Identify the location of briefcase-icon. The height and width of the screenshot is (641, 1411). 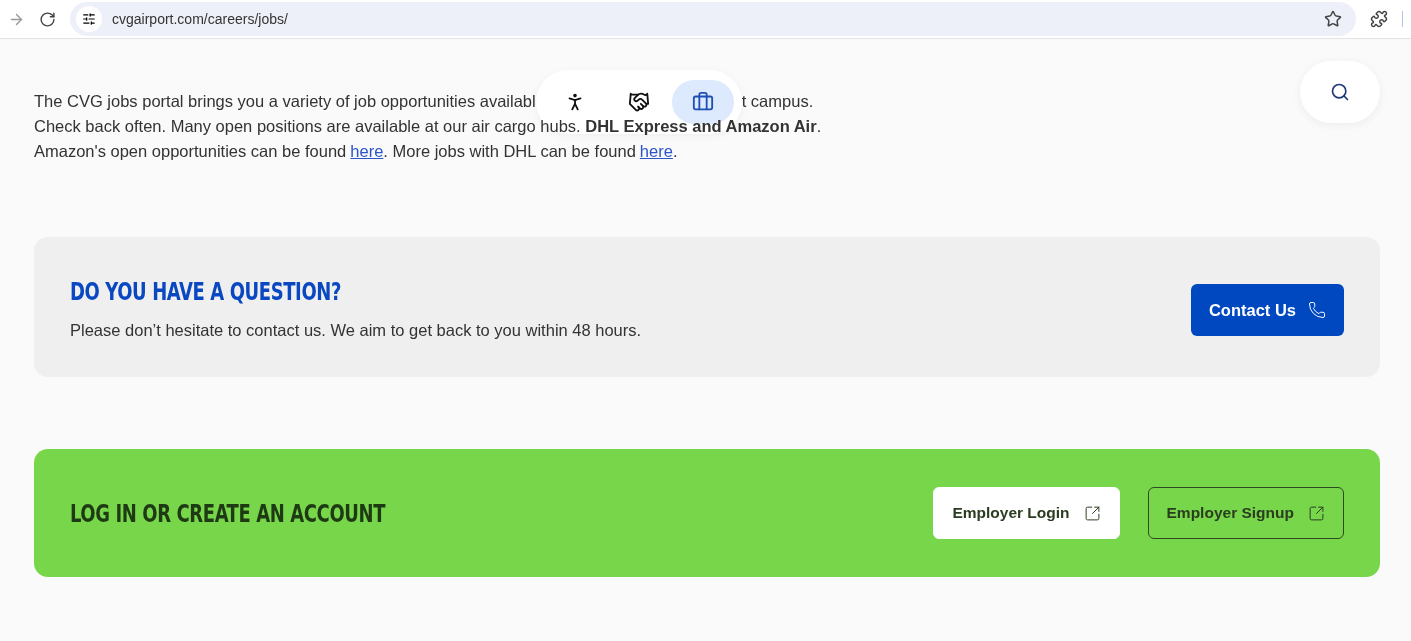
(702, 101).